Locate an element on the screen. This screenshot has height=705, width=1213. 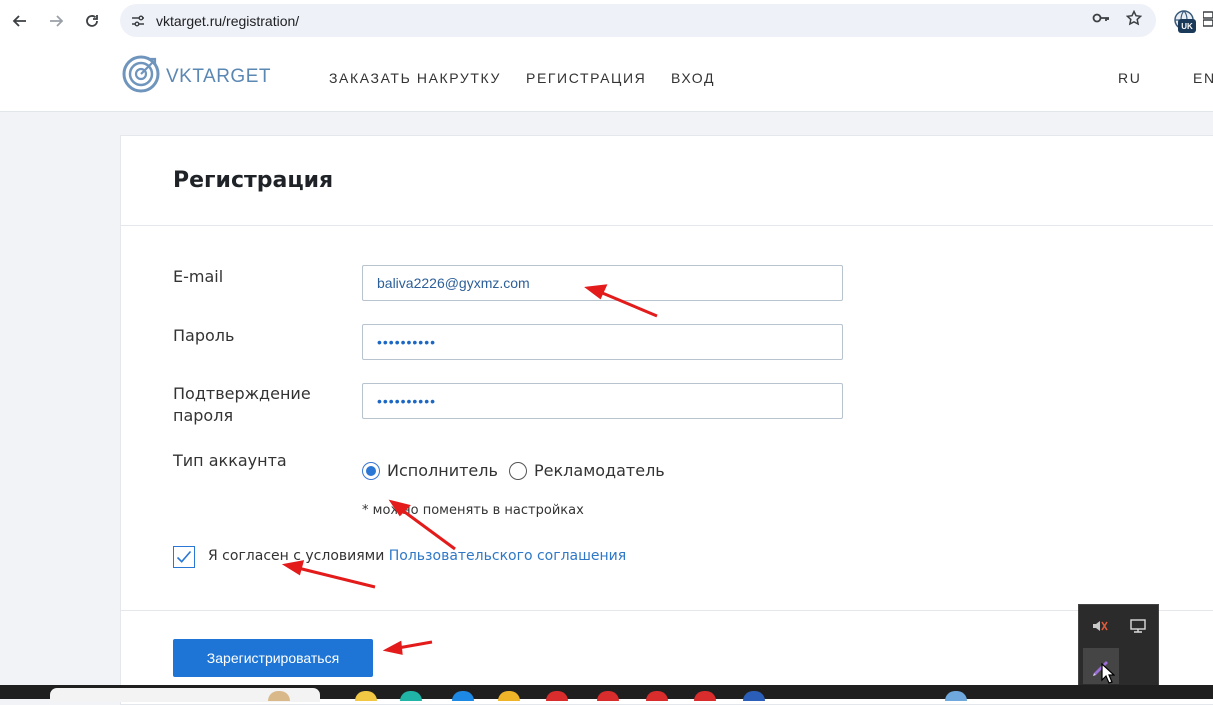
nav-registration: РЕГИСТРАЦИЯ is located at coordinates (586, 78).